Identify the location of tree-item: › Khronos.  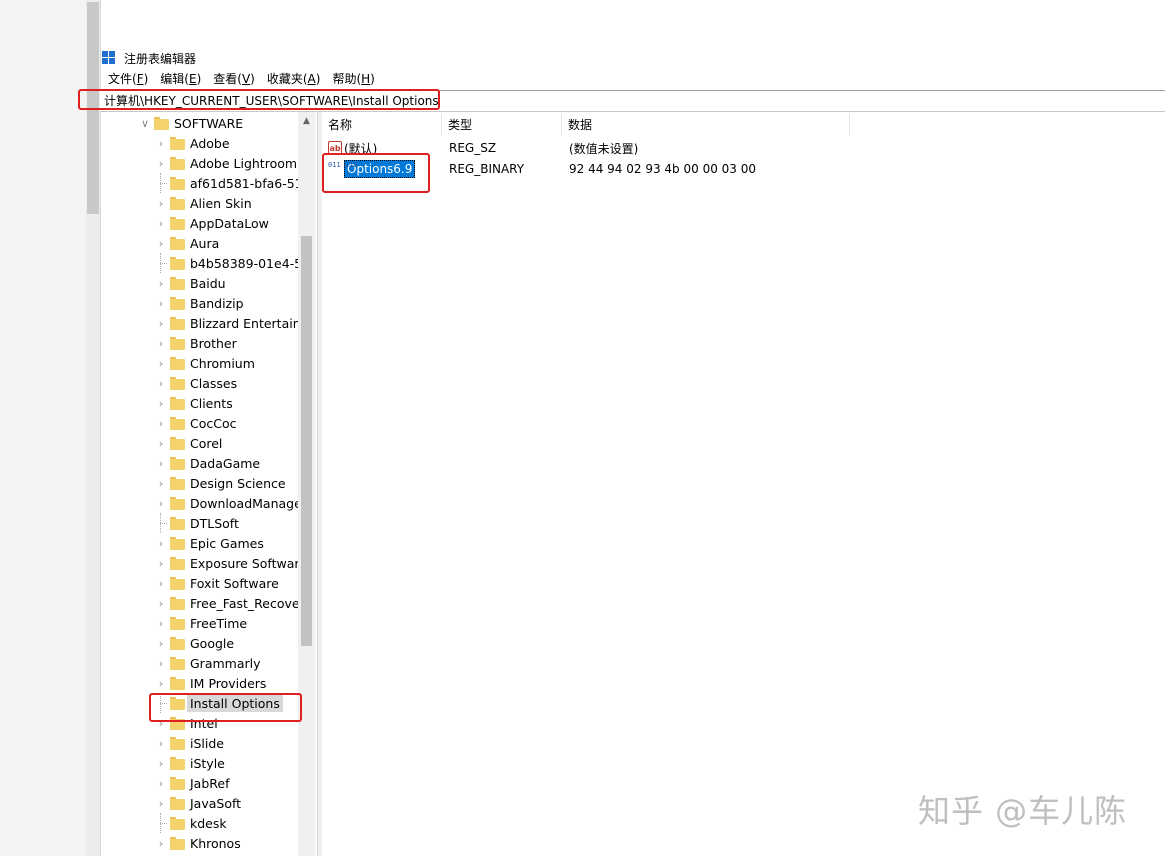
(197, 843).